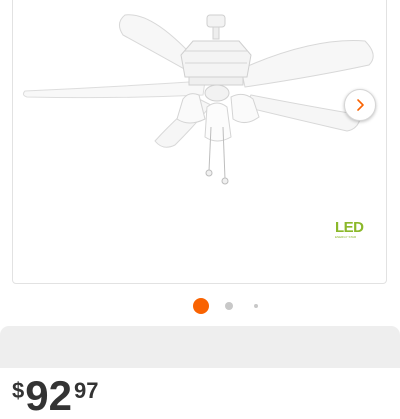  I want to click on section-divider, so click(200, 347).